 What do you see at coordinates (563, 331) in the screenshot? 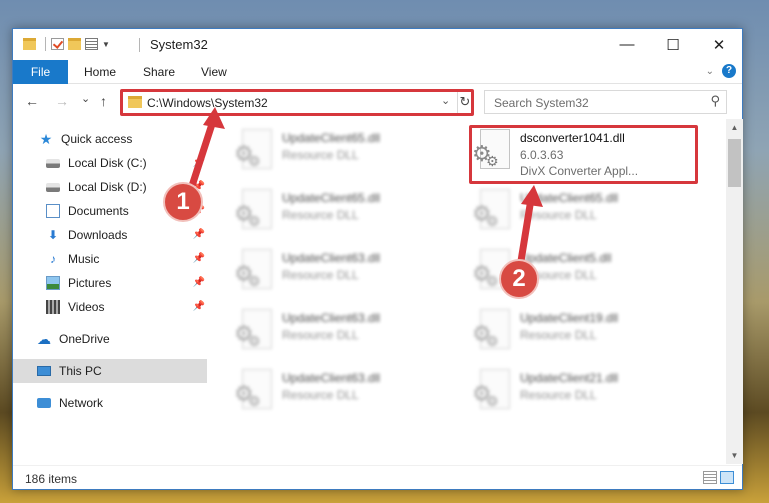
I see `file-item: ⚙ ⚙ UpdateClient19.dll Resource DLL` at bounding box center [563, 331].